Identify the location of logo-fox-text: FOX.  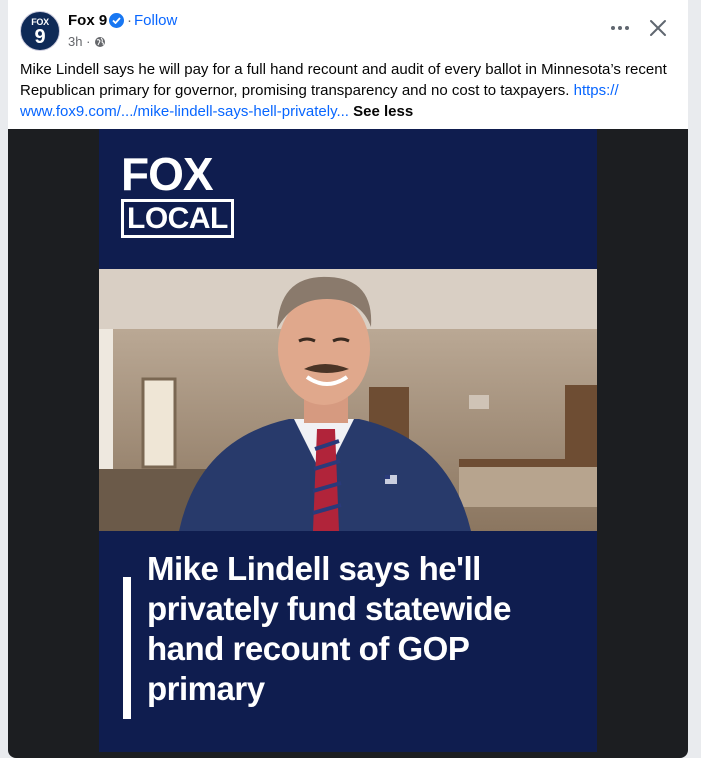
(167, 174).